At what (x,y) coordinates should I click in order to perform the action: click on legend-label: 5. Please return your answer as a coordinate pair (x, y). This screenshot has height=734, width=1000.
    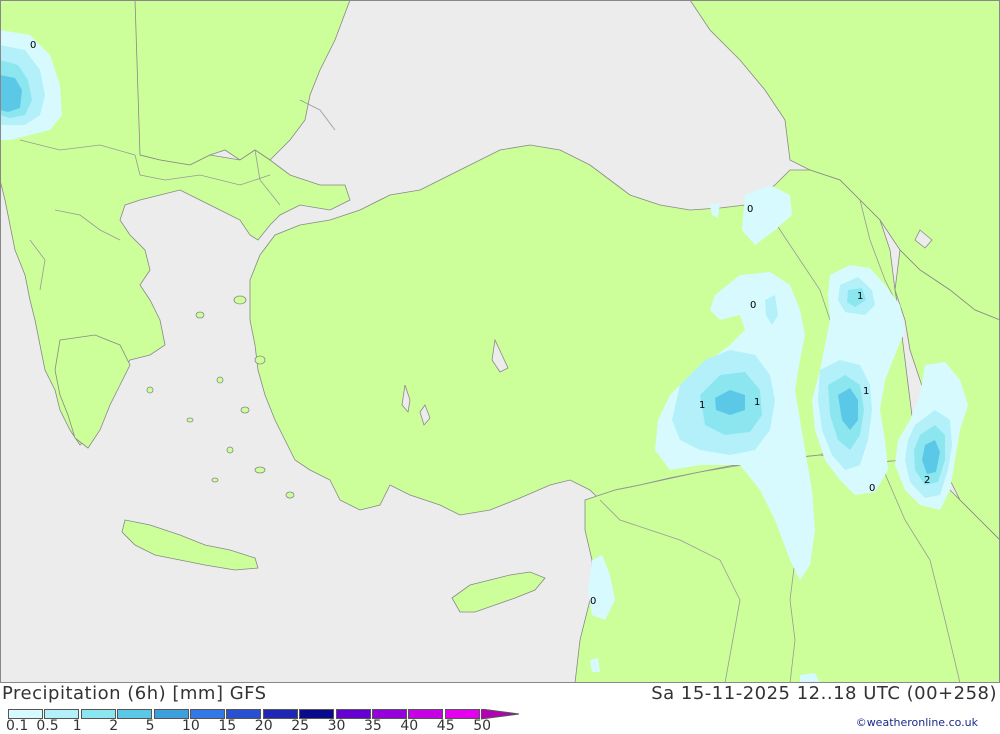
    Looking at the image, I should click on (150, 726).